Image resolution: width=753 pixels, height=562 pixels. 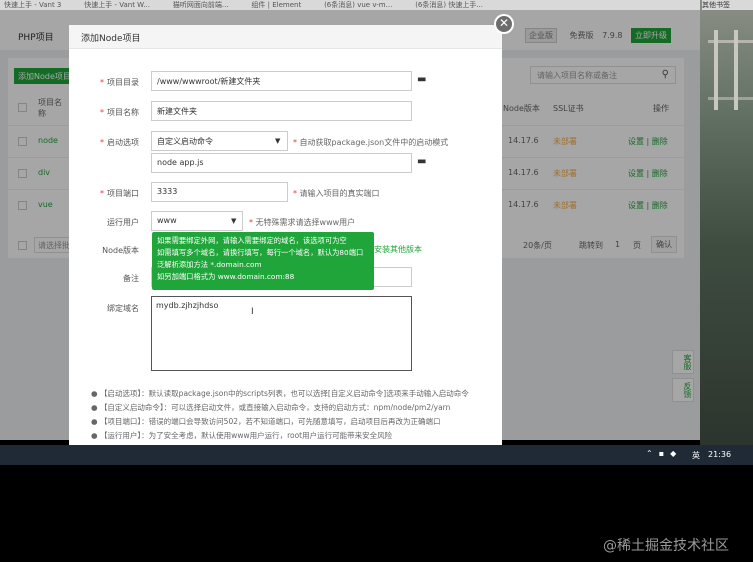 What do you see at coordinates (302, 222) in the screenshot?
I see `user-hint: * 无特殊需求请选择www用户` at bounding box center [302, 222].